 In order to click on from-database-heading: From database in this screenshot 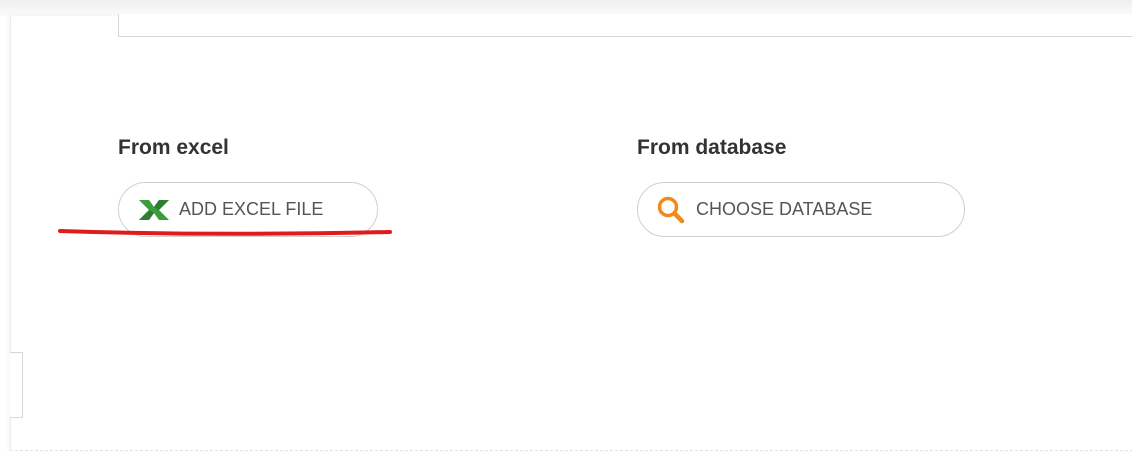, I will do `click(712, 147)`.